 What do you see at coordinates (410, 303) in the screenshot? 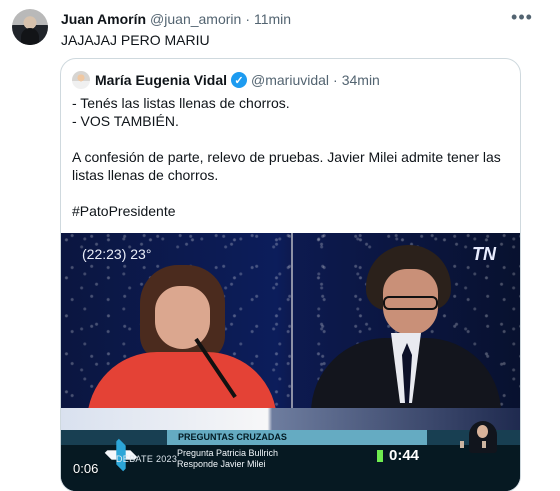
I see `speaker-right-glasses` at bounding box center [410, 303].